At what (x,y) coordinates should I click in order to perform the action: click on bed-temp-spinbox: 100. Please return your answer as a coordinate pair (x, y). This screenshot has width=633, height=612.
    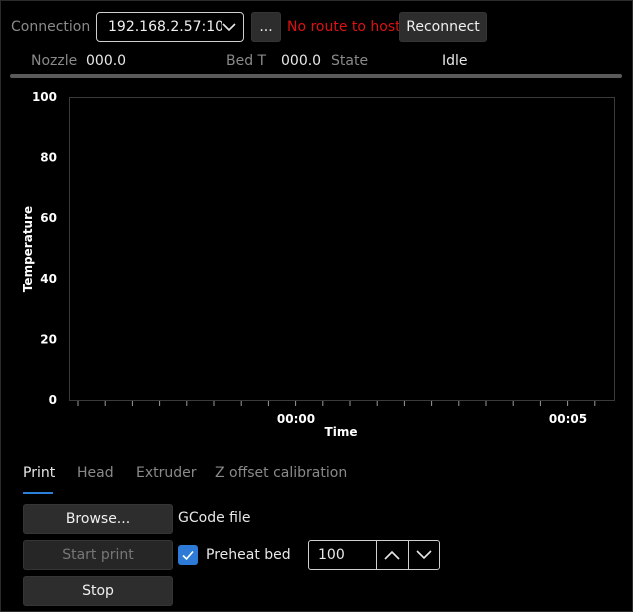
    Looking at the image, I should click on (374, 555).